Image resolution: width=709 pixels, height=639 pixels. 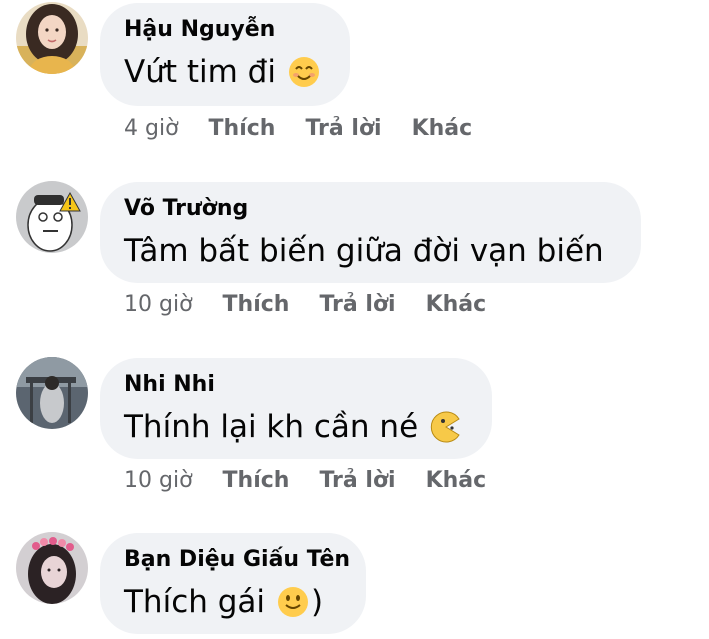 I want to click on comment-actions: 4 giờ Thích Trả lời Khác, so click(x=313, y=129).